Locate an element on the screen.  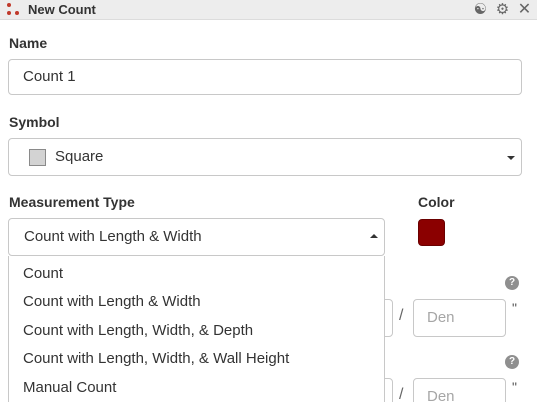
menu-item: Manual Count is located at coordinates (69, 387).